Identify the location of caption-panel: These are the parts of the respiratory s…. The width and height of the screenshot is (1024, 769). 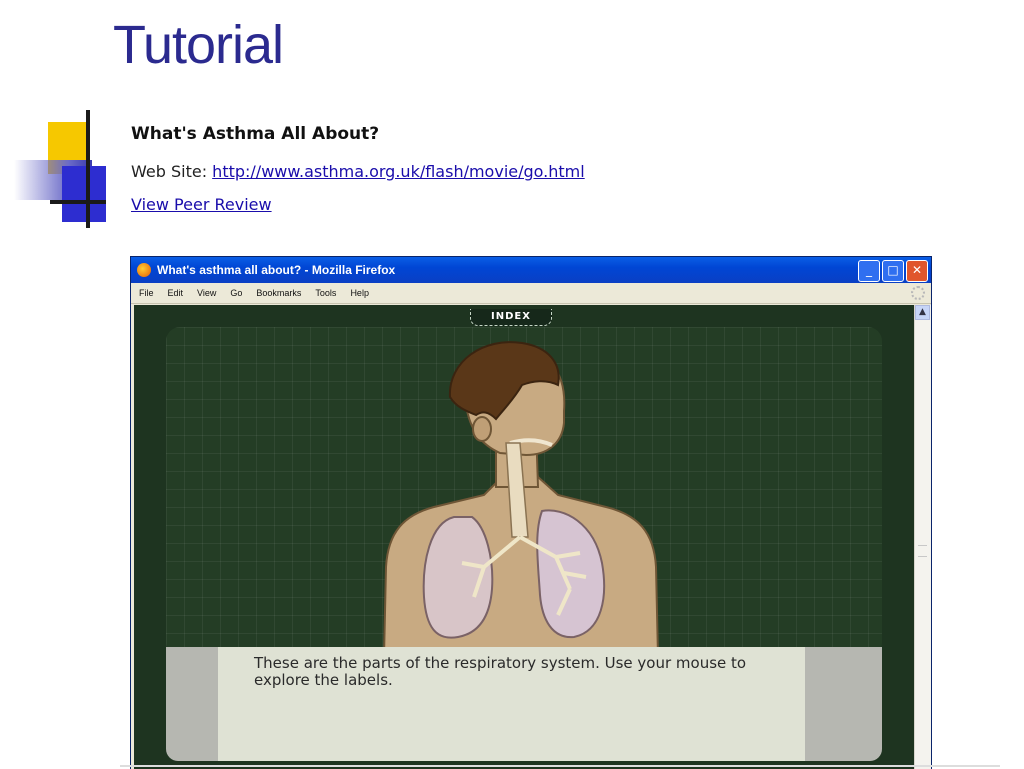
(524, 704).